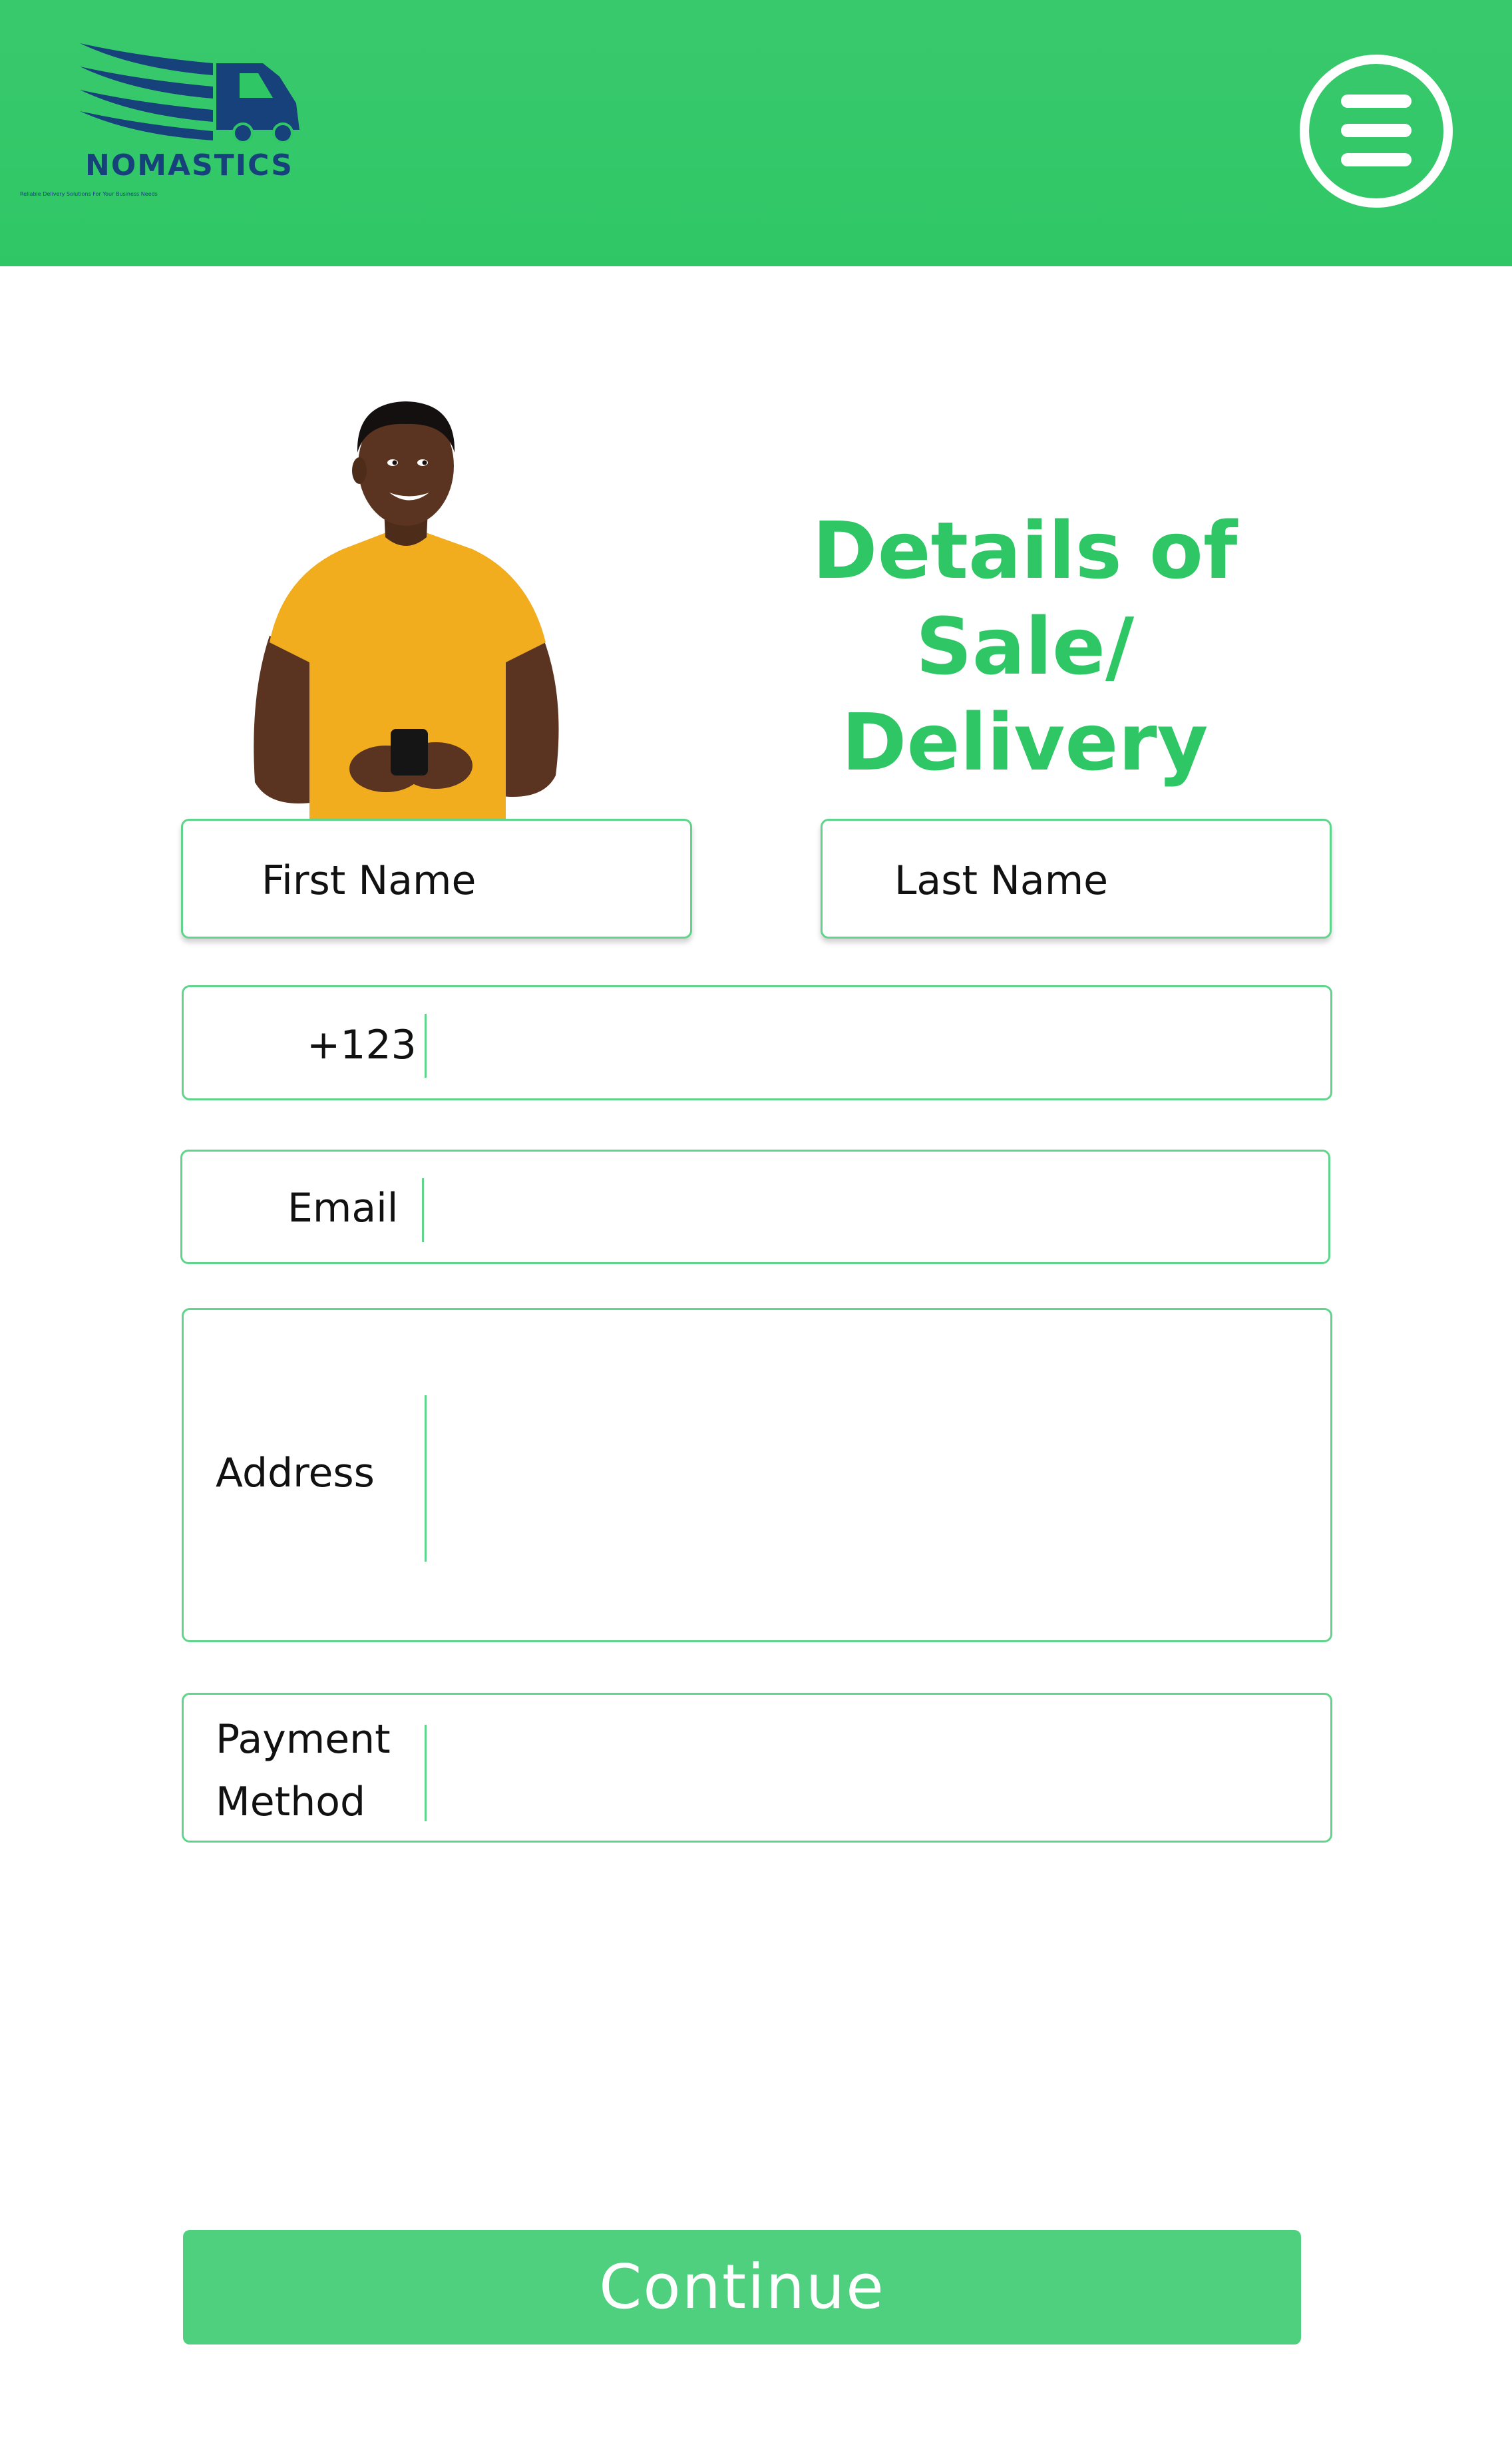  What do you see at coordinates (295, 1473) in the screenshot?
I see `address-label: Address` at bounding box center [295, 1473].